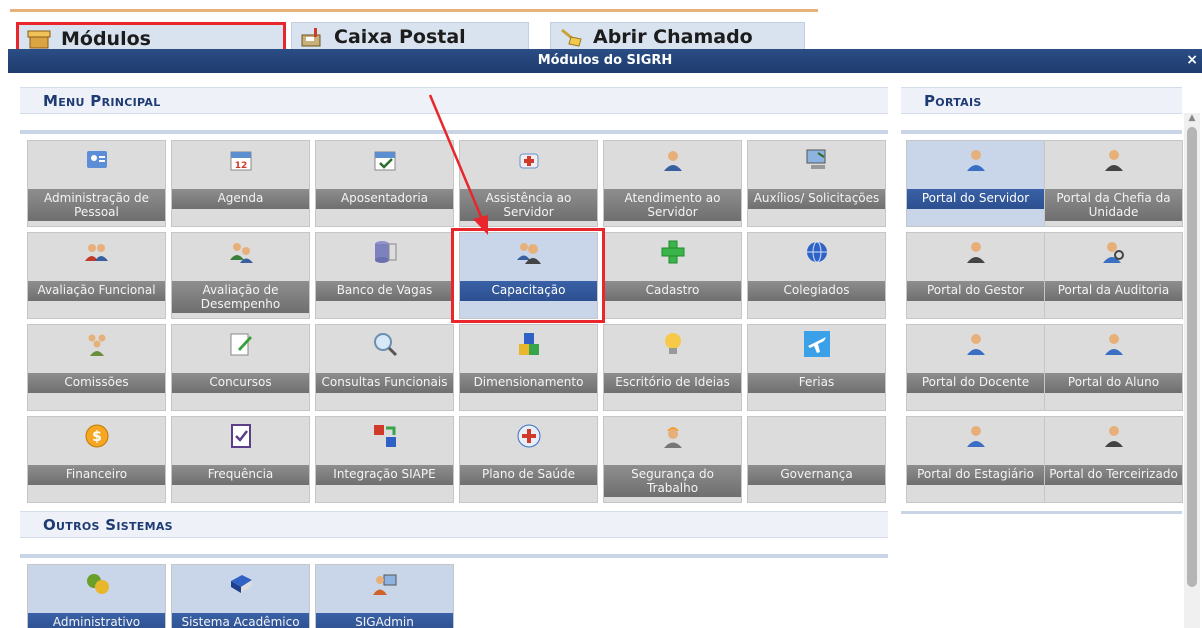 The image size is (1202, 628). What do you see at coordinates (240, 475) in the screenshot?
I see `module-frequencia-label: Frequência` at bounding box center [240, 475].